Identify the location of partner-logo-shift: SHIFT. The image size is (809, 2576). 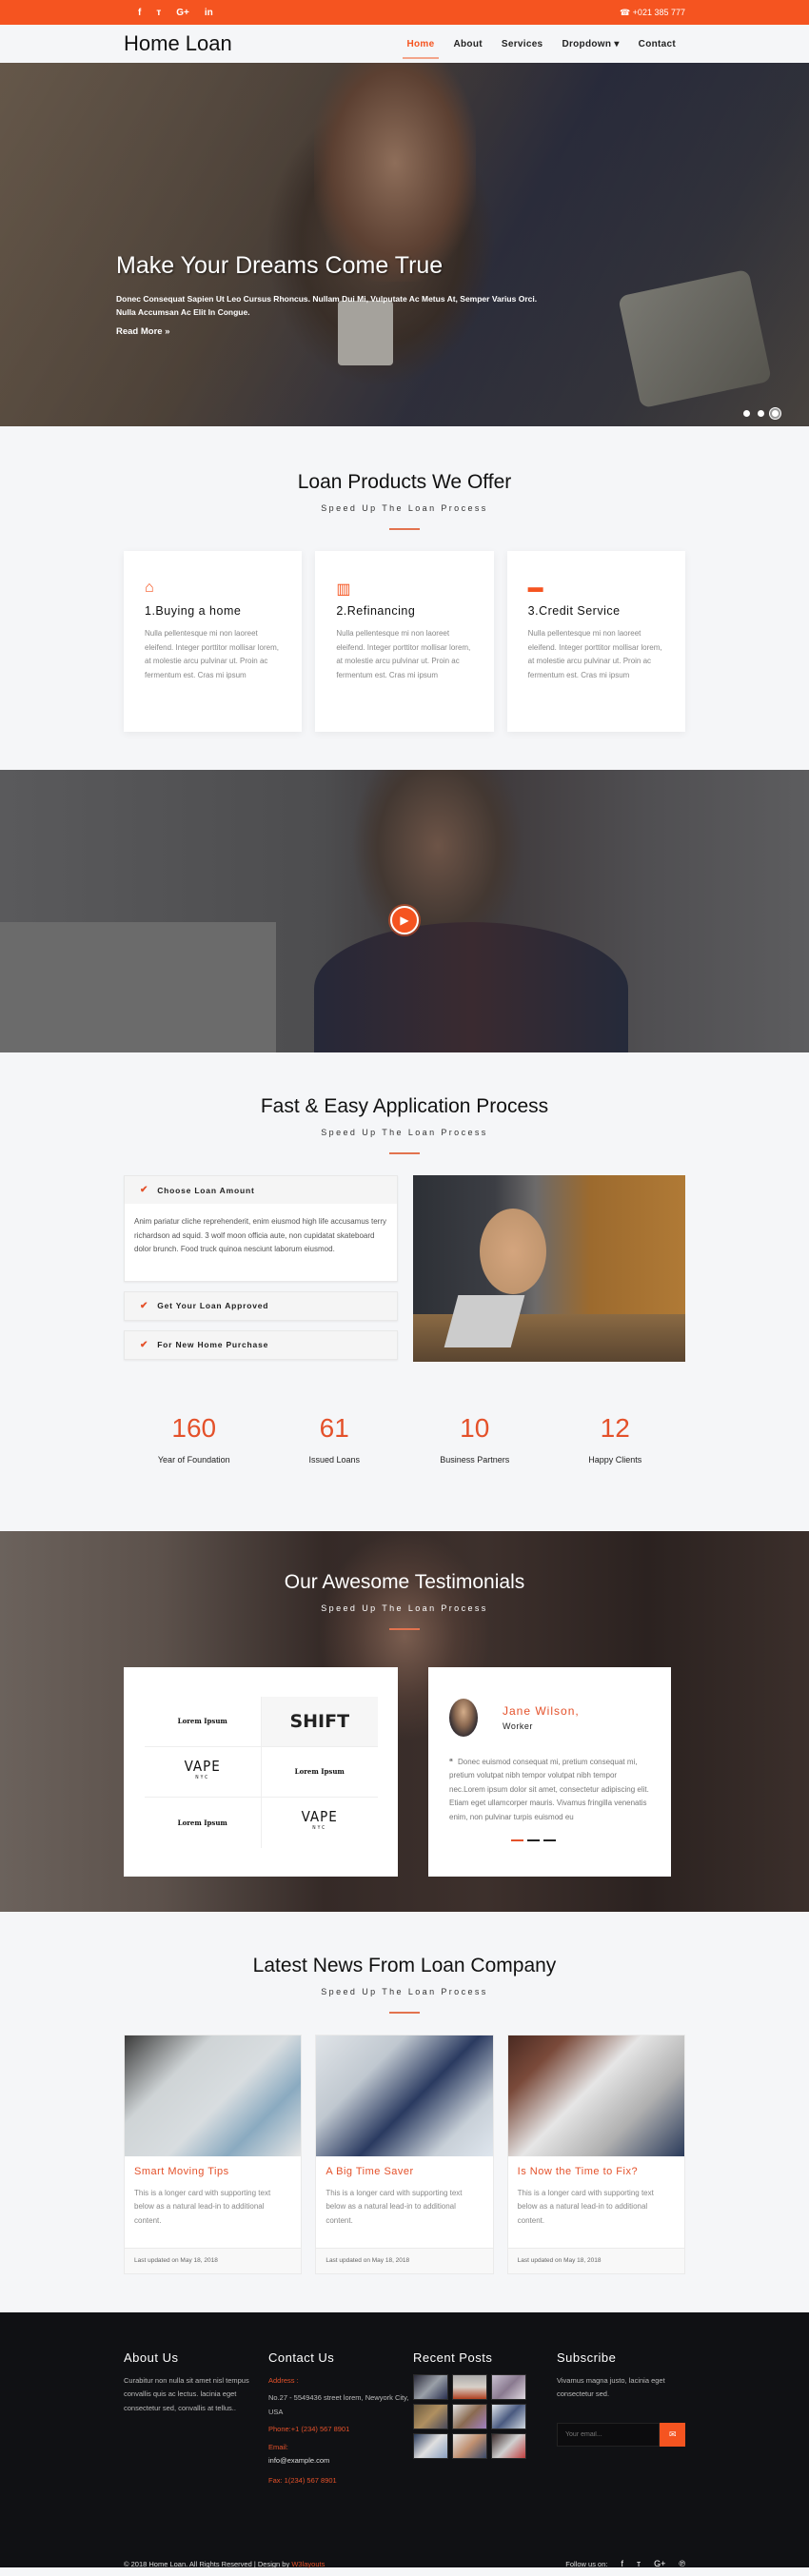
(319, 1721).